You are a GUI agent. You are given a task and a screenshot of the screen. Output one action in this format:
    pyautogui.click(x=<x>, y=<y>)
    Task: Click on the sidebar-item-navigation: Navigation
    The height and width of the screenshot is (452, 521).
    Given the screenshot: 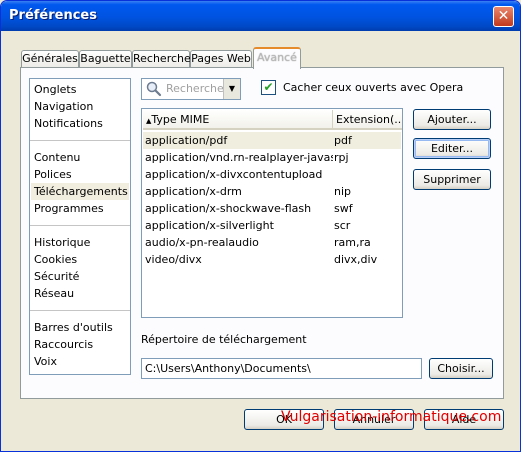 What is the action you would take?
    pyautogui.click(x=80, y=106)
    